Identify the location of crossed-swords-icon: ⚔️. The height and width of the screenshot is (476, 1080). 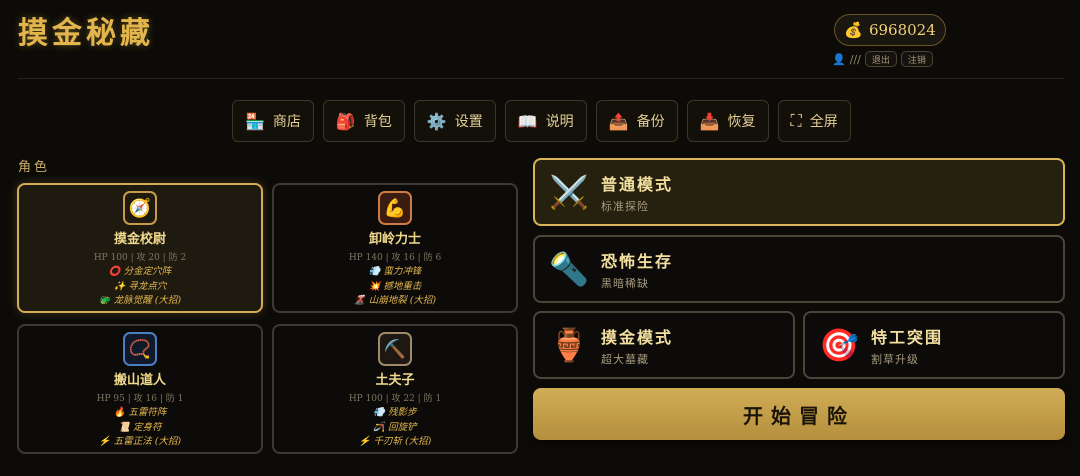
(569, 192).